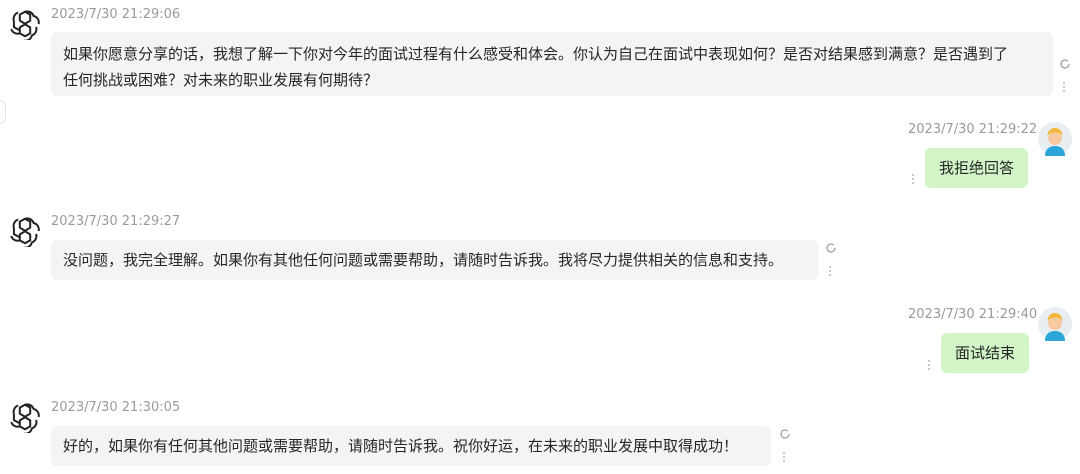 This screenshot has width=1080, height=474. What do you see at coordinates (977, 168) in the screenshot?
I see `user-message-bubble: 我拒绝回答` at bounding box center [977, 168].